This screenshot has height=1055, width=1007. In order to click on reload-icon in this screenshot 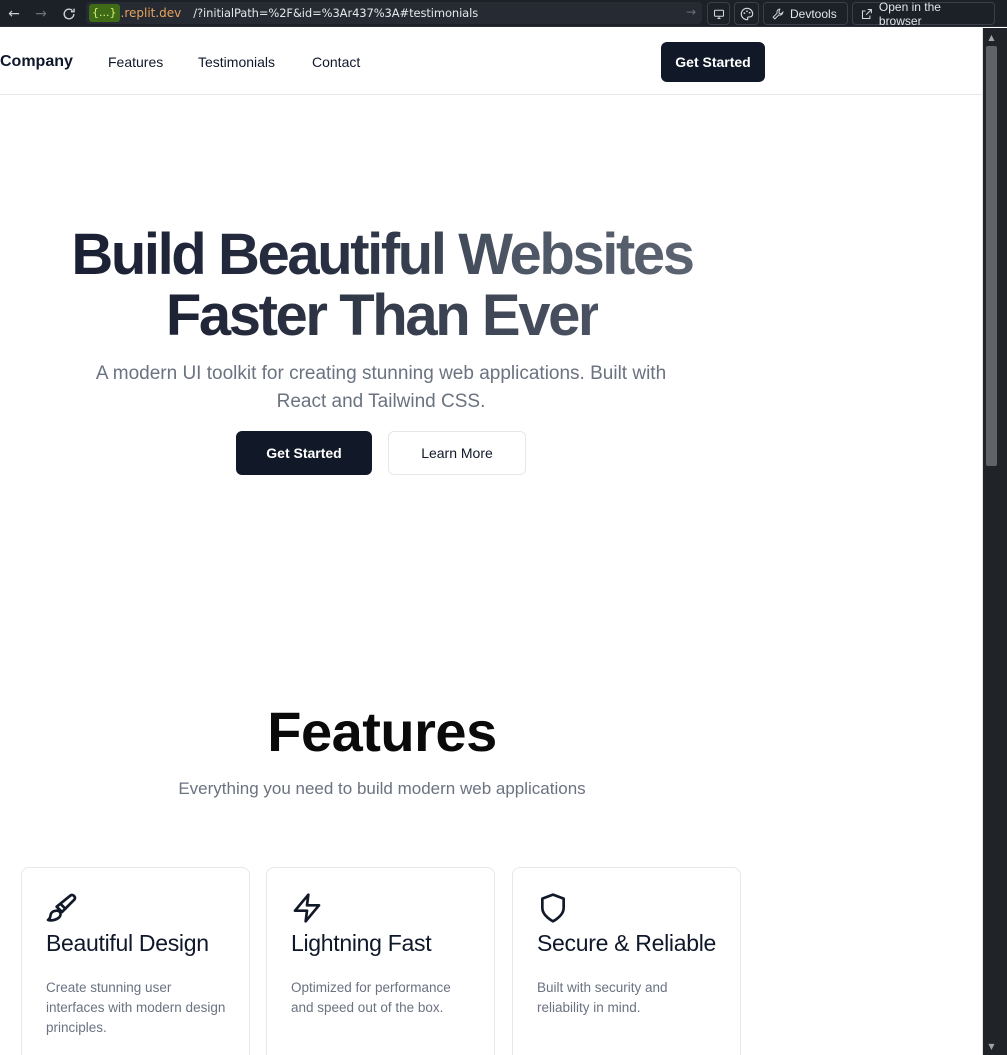, I will do `click(69, 13)`.